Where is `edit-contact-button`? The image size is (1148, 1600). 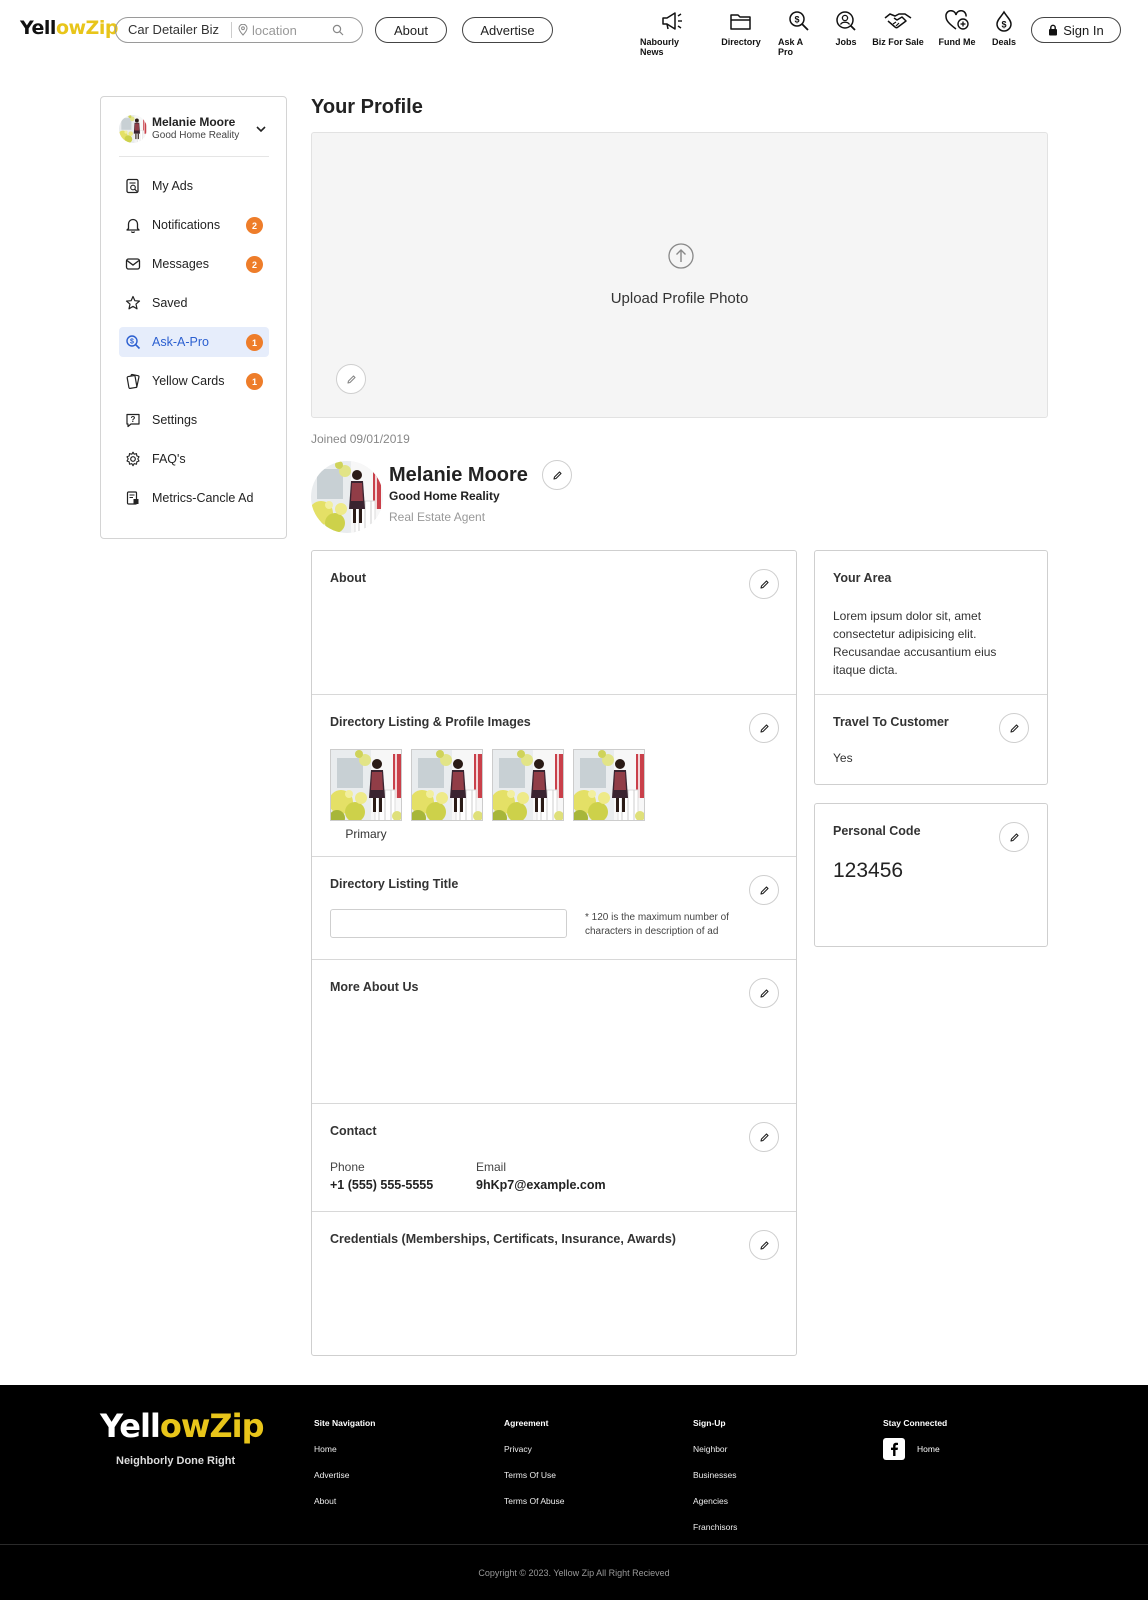
edit-contact-button is located at coordinates (764, 1137).